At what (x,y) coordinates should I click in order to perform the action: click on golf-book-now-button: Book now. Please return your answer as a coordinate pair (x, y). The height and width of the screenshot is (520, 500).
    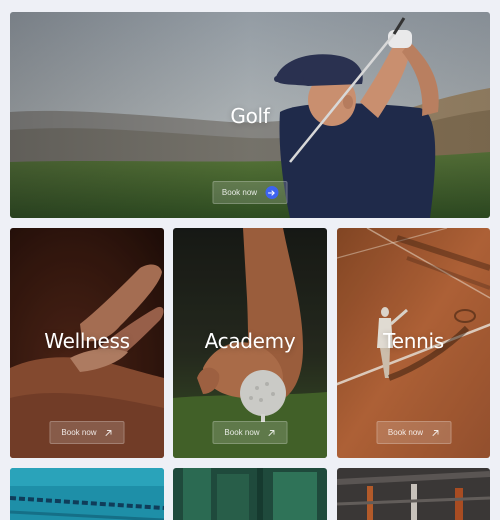
    Looking at the image, I should click on (250, 192).